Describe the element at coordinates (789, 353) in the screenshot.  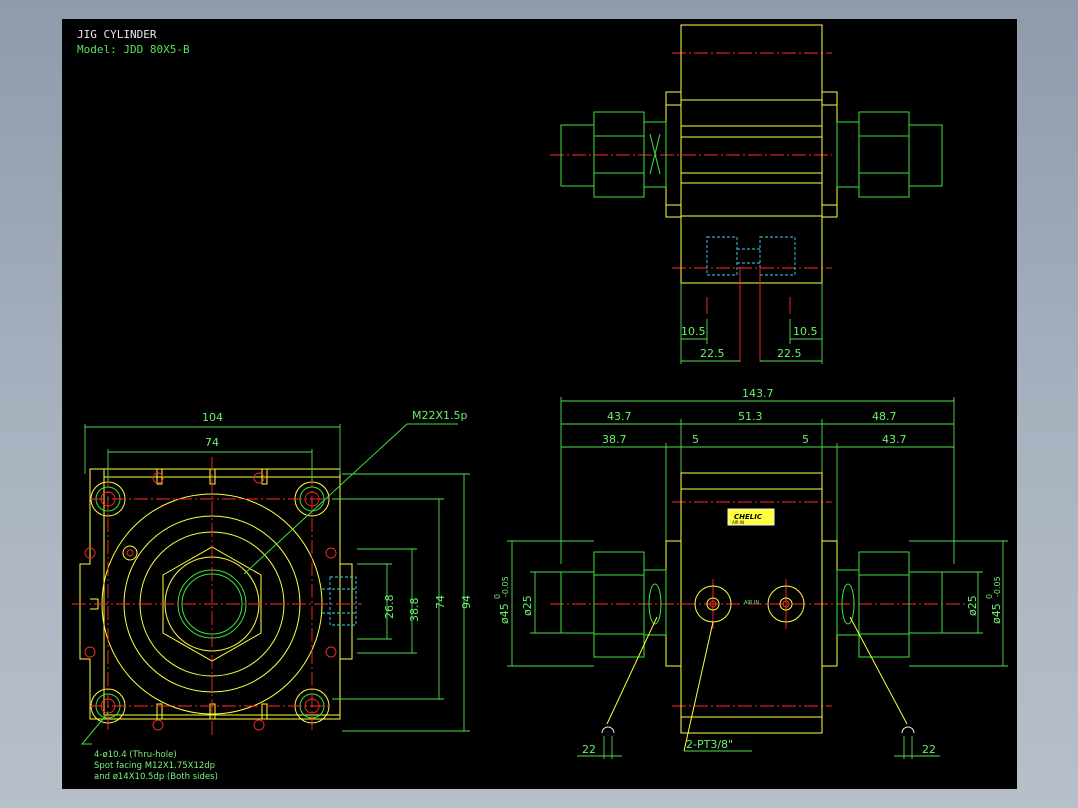
I see `top-dim-right-22-5: 22.5` at that location.